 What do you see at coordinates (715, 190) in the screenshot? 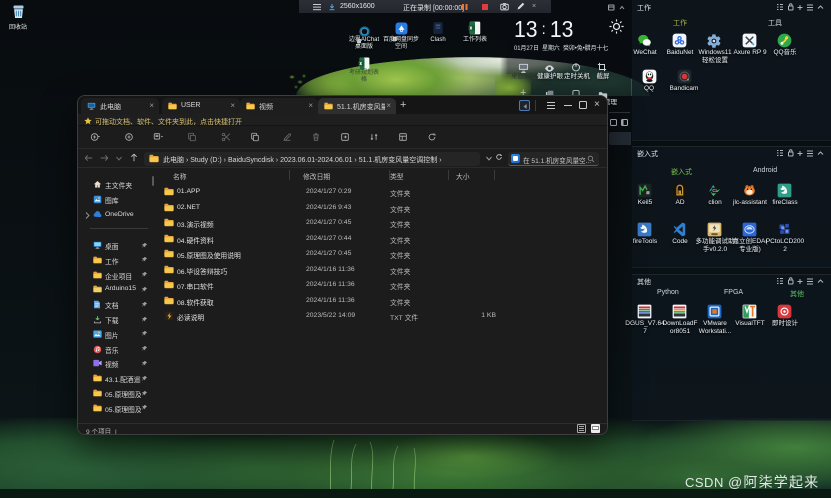
I see `svg-text: CL` at bounding box center [715, 190].